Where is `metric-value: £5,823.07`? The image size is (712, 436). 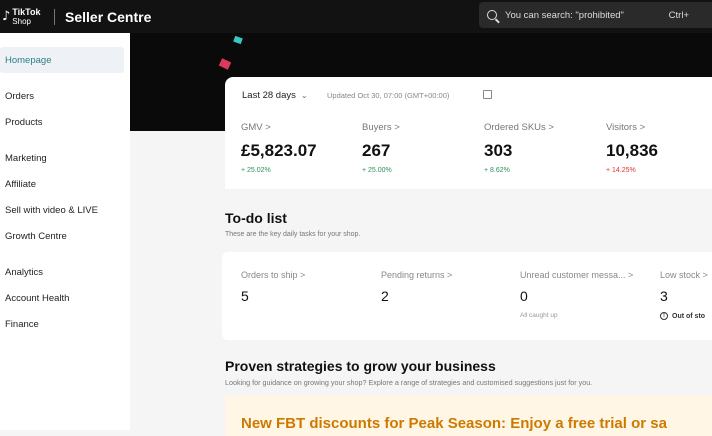
metric-value: £5,823.07 is located at coordinates (279, 150).